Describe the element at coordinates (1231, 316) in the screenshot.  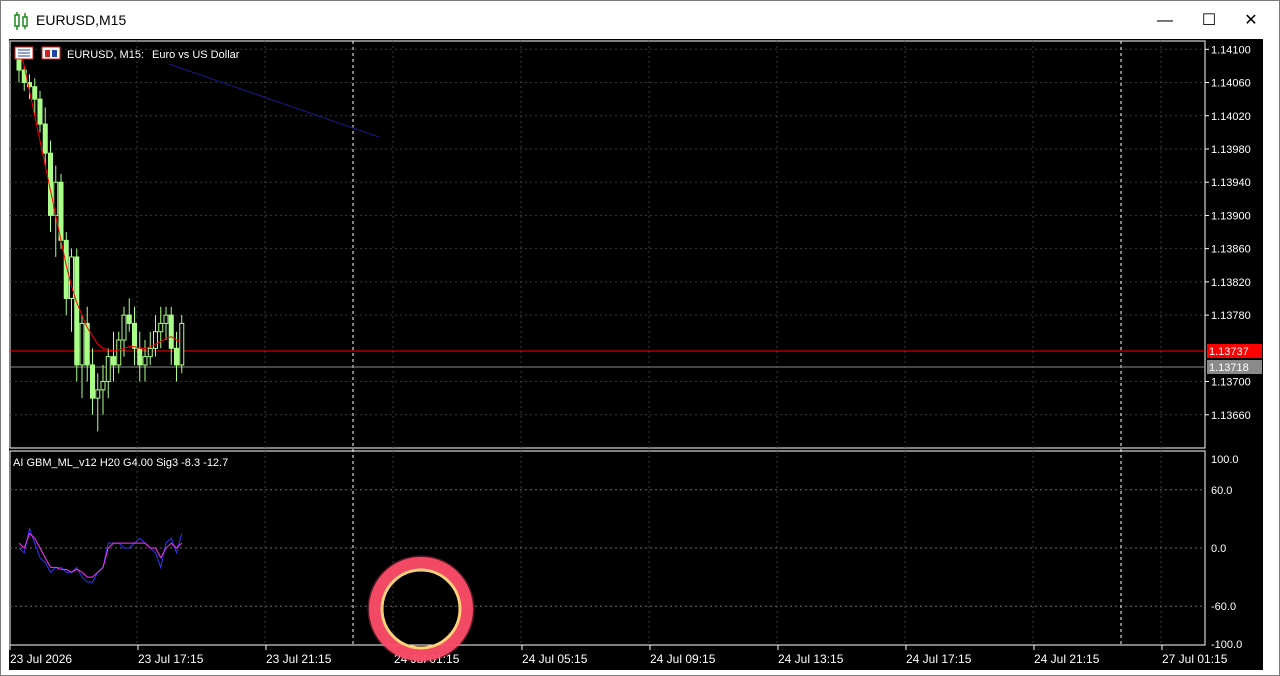
I see `price-label: 1.13780` at that location.